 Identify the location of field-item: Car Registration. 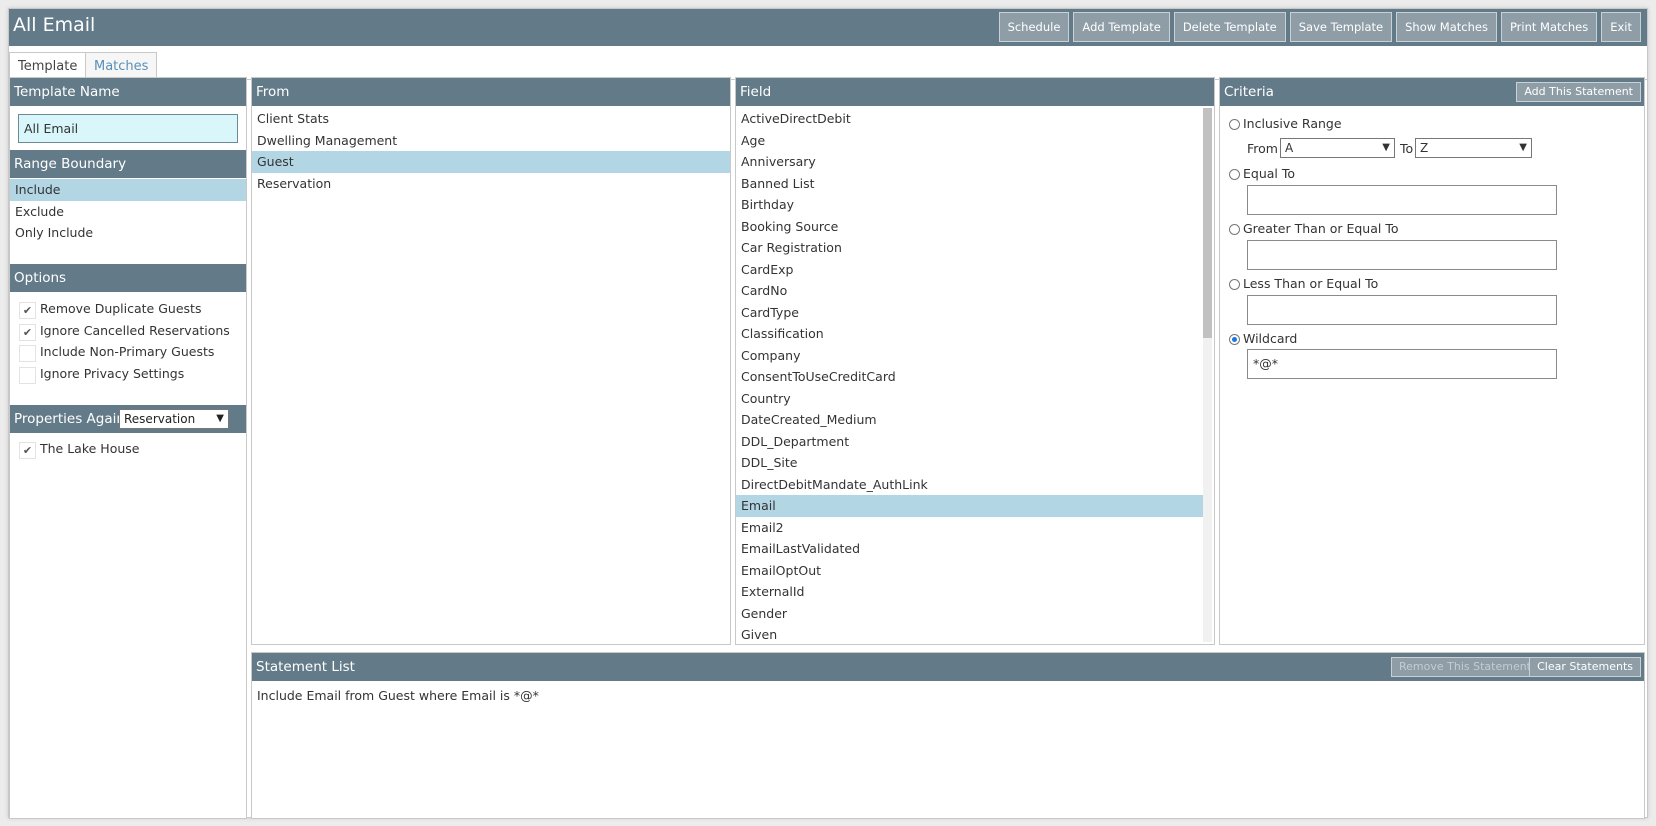
(969, 248).